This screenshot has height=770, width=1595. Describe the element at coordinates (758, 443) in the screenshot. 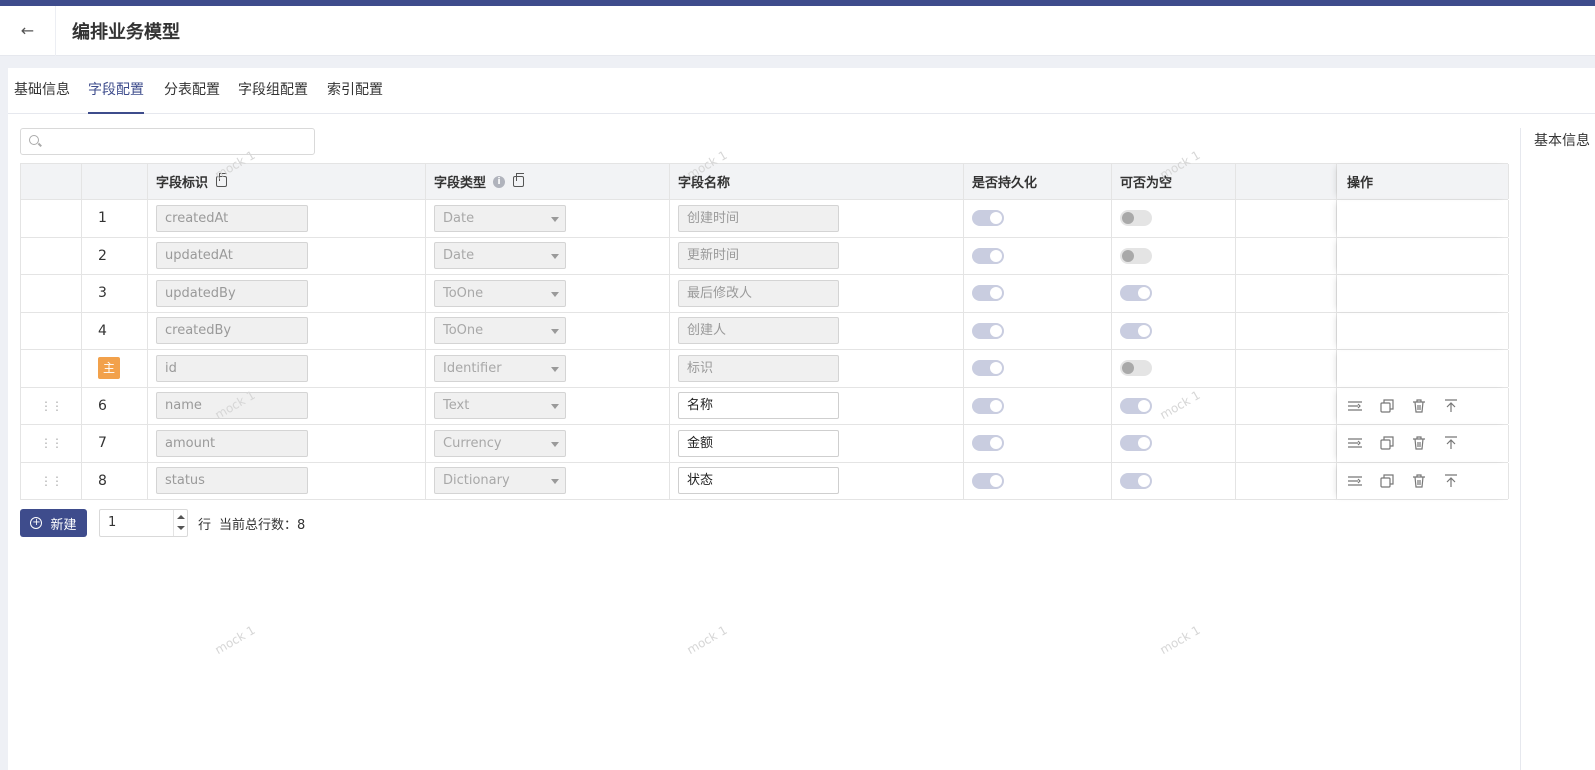

I see `field-name-input: 金额` at that location.